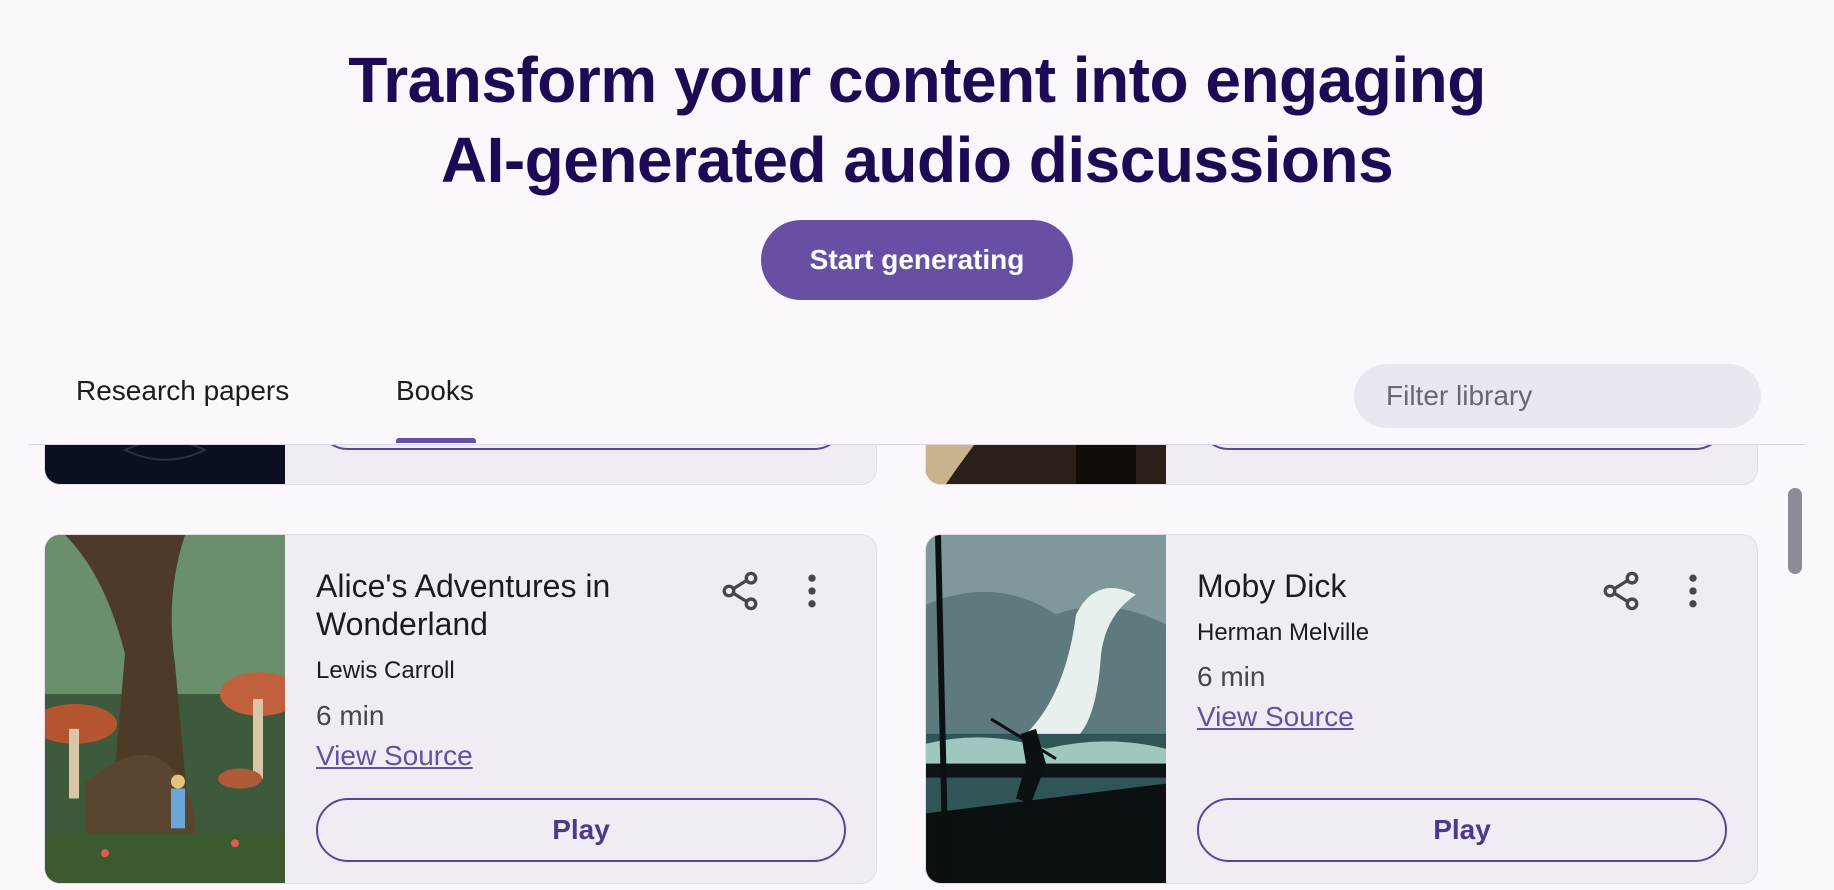  What do you see at coordinates (1566, 396) in the screenshot?
I see `filter-library-input` at bounding box center [1566, 396].